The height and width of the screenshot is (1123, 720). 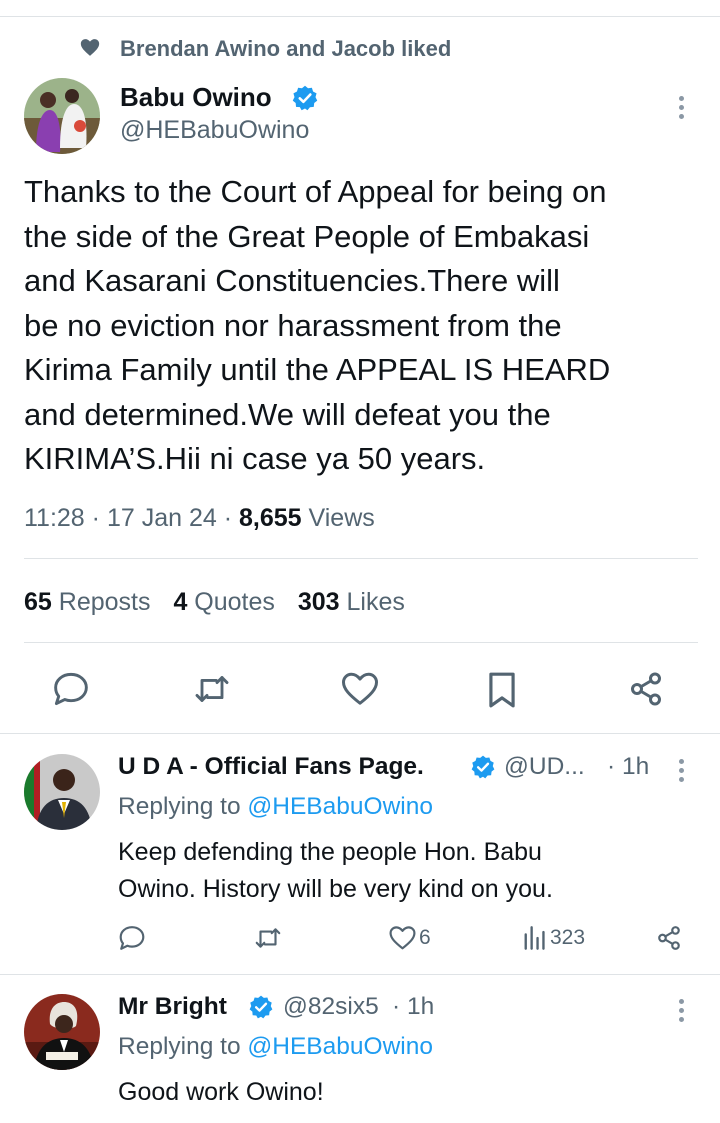 I want to click on tweet-date: 17 Jan 24, so click(x=162, y=518).